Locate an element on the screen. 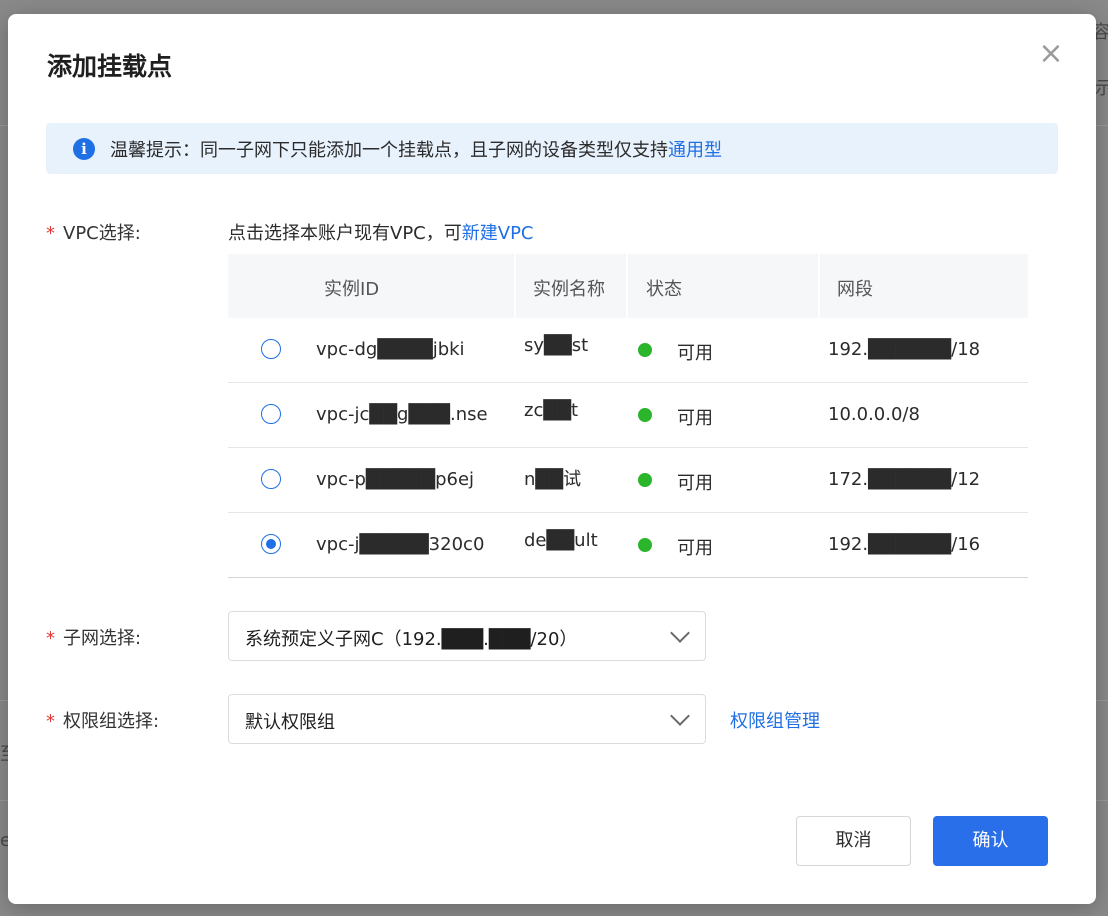 The height and width of the screenshot is (916, 1108). vpc-name: sy██st is located at coordinates (556, 345).